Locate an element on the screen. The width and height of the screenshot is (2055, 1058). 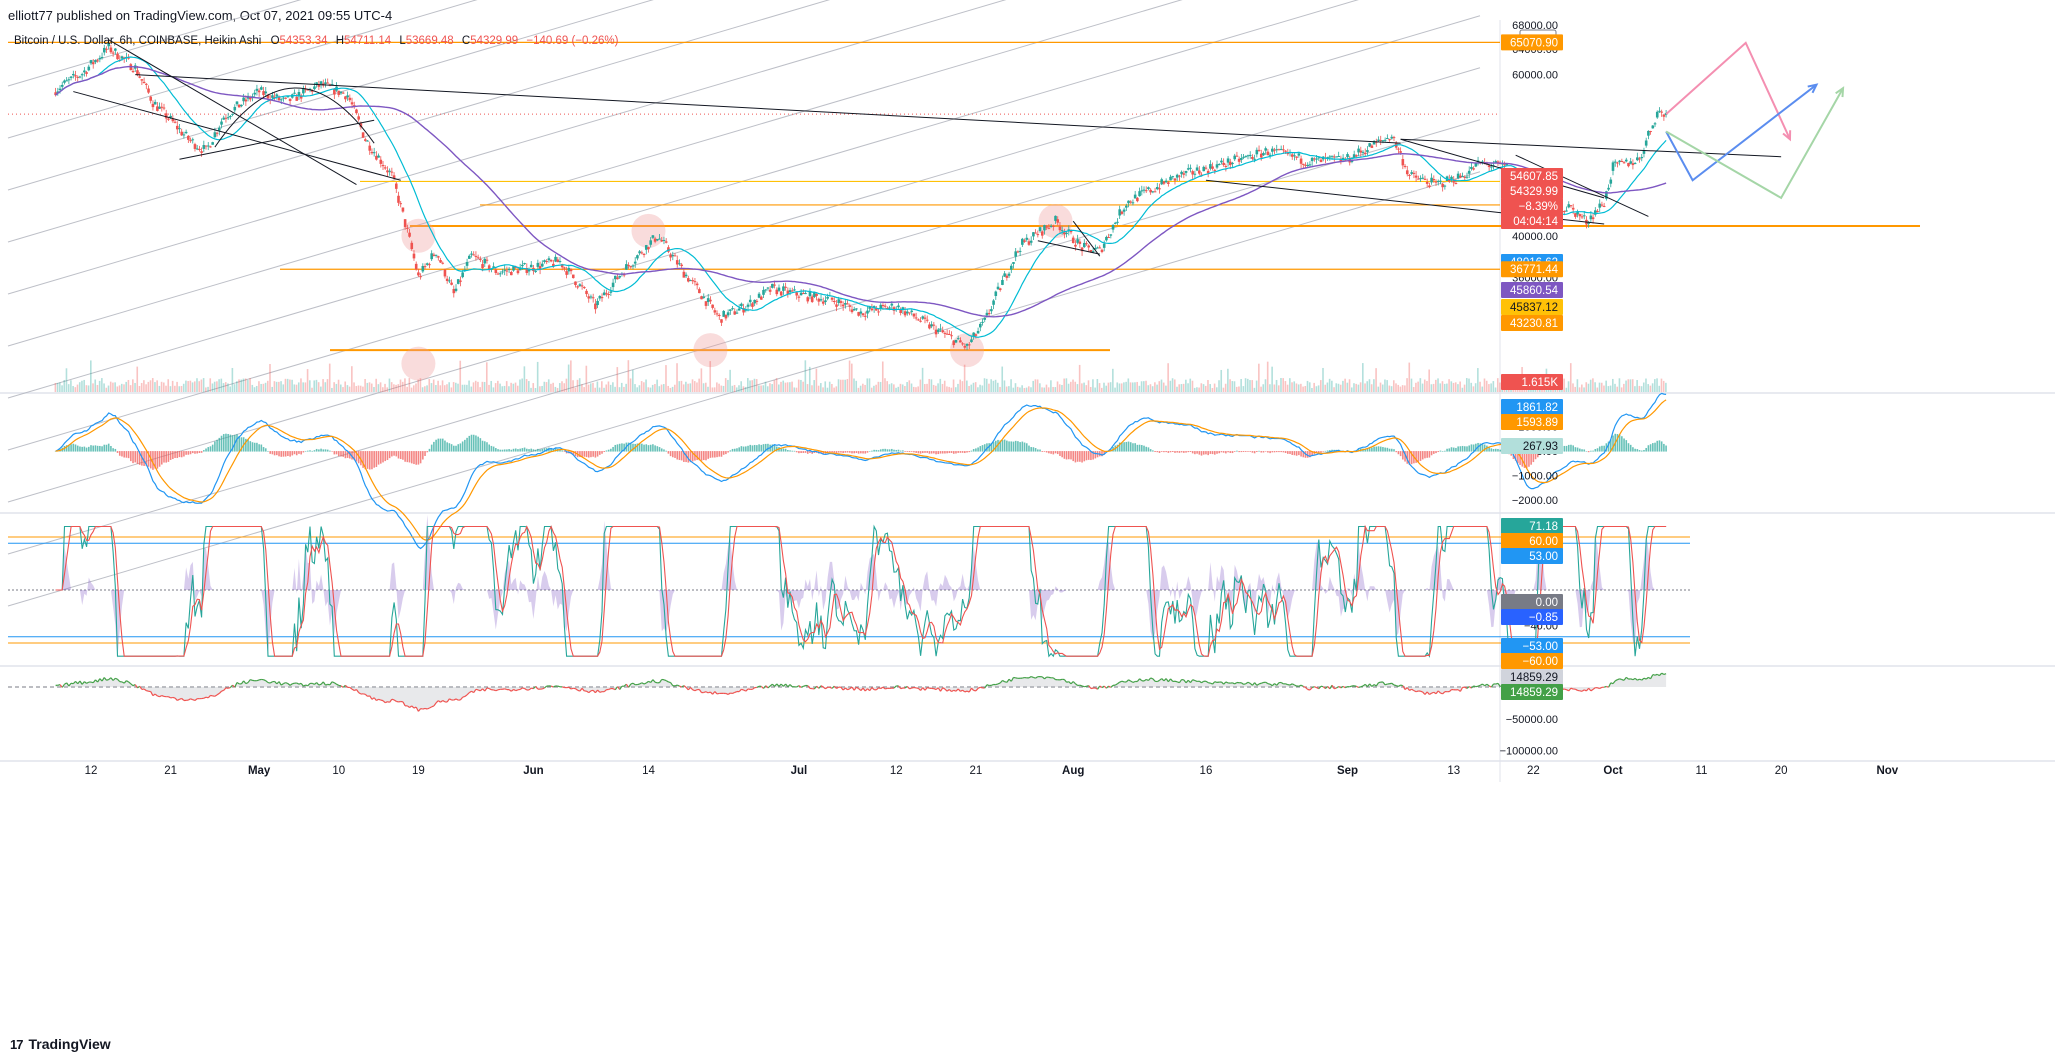
tradingview-brand: 17 TradingView is located at coordinates (60, 1044).